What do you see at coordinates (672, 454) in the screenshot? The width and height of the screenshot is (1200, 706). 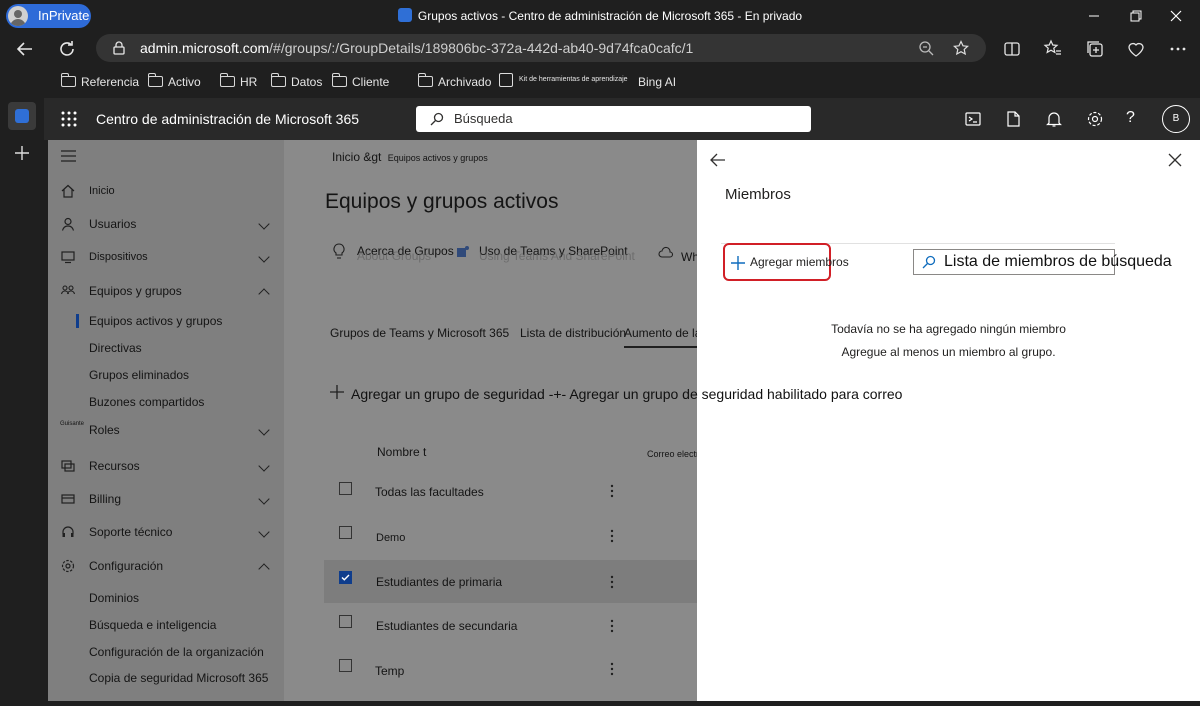 I see `column-header-email: Correo electrónico` at bounding box center [672, 454].